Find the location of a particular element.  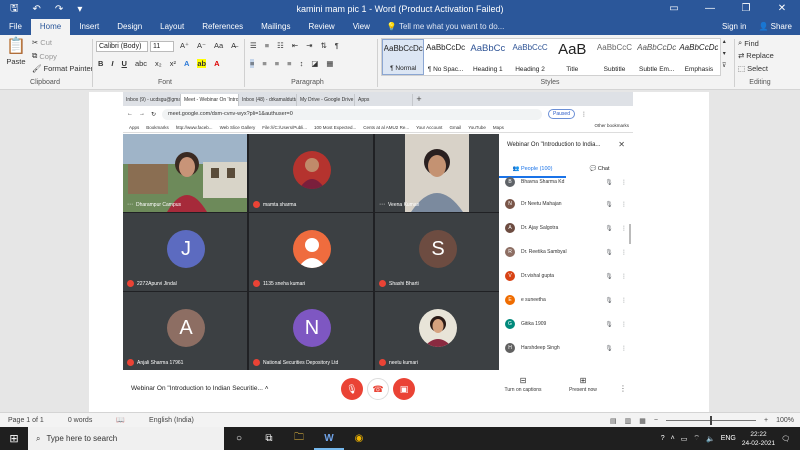

shrink-font-button: A⁻ is located at coordinates (201, 45).